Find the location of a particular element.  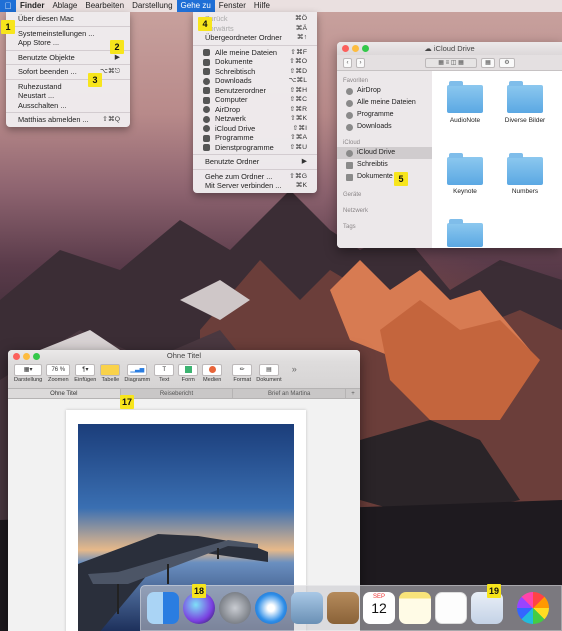

document-title: Ohne Titel is located at coordinates (184, 355).